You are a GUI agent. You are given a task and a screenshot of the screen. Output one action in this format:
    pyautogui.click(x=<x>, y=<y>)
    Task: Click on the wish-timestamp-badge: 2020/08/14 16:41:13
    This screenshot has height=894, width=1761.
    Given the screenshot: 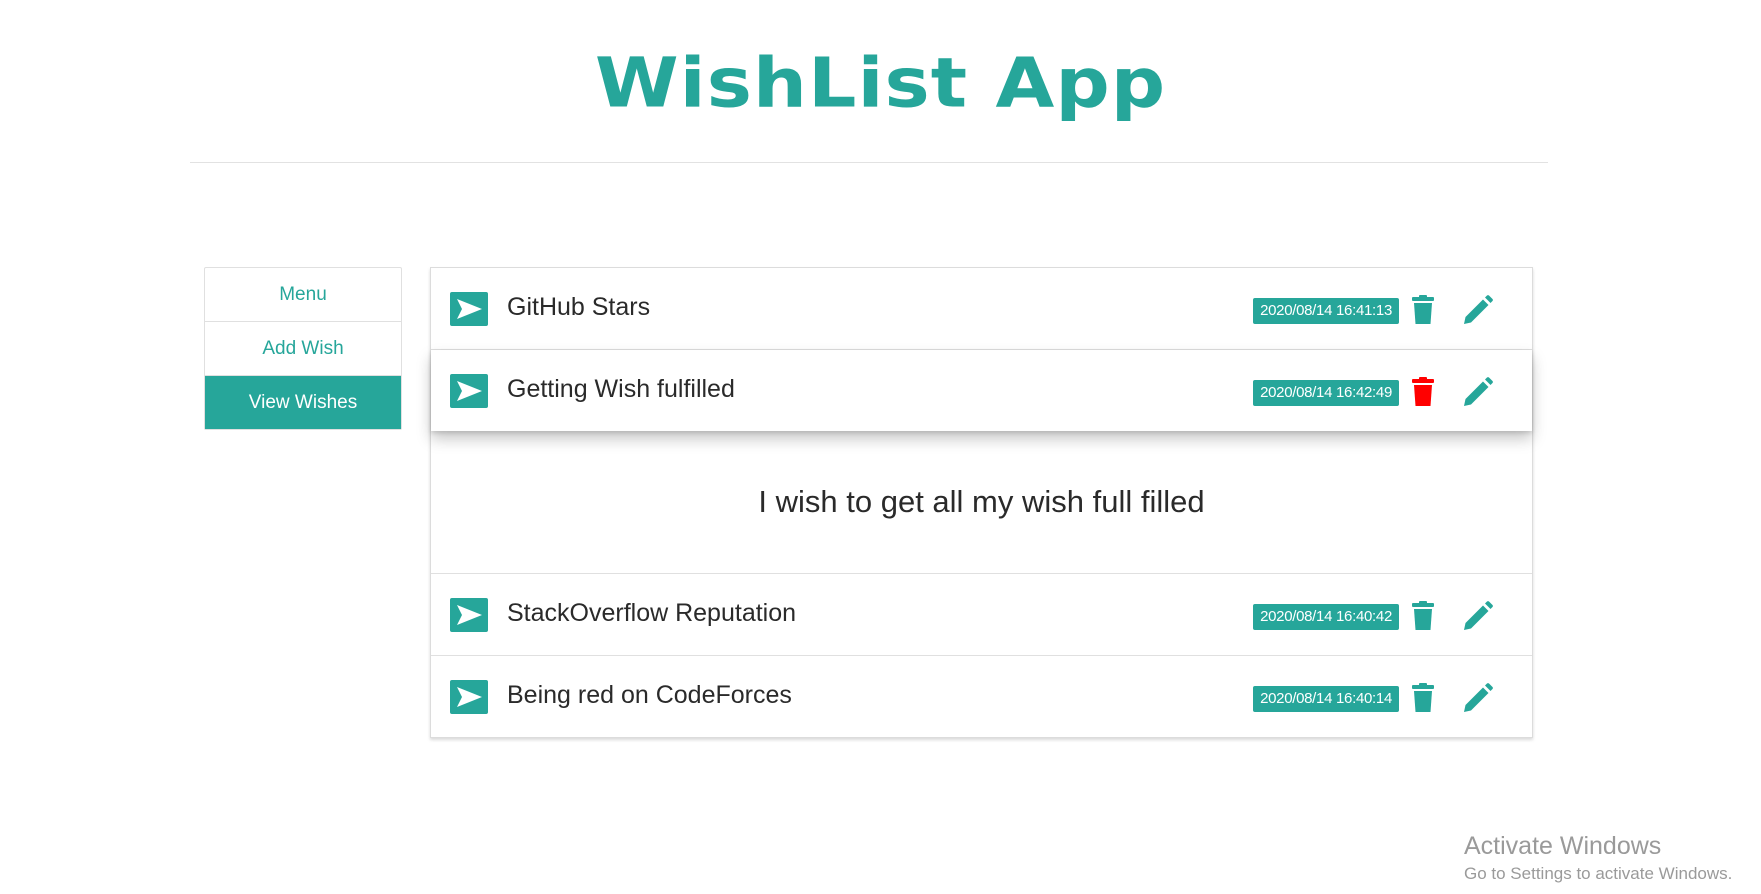 What is the action you would take?
    pyautogui.click(x=1326, y=311)
    